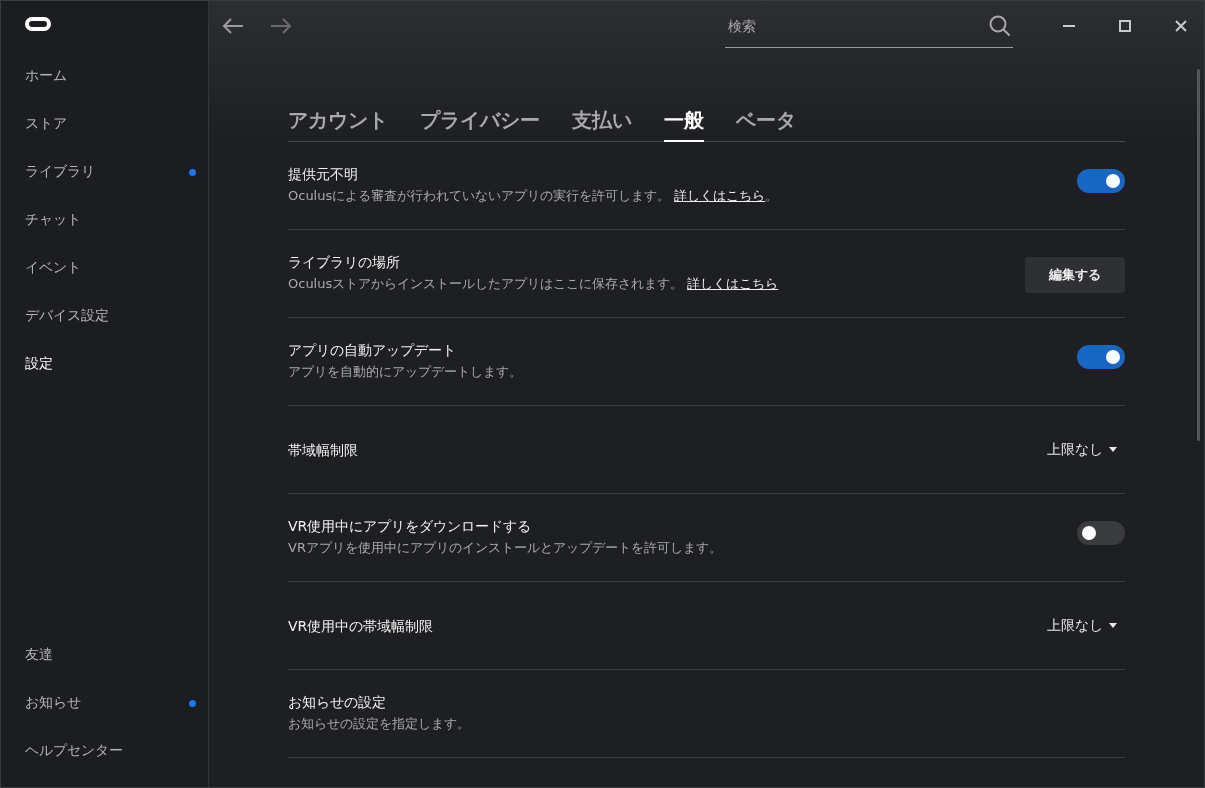  What do you see at coordinates (104, 751) in the screenshot?
I see `sidebar-item: ヘルプセンター` at bounding box center [104, 751].